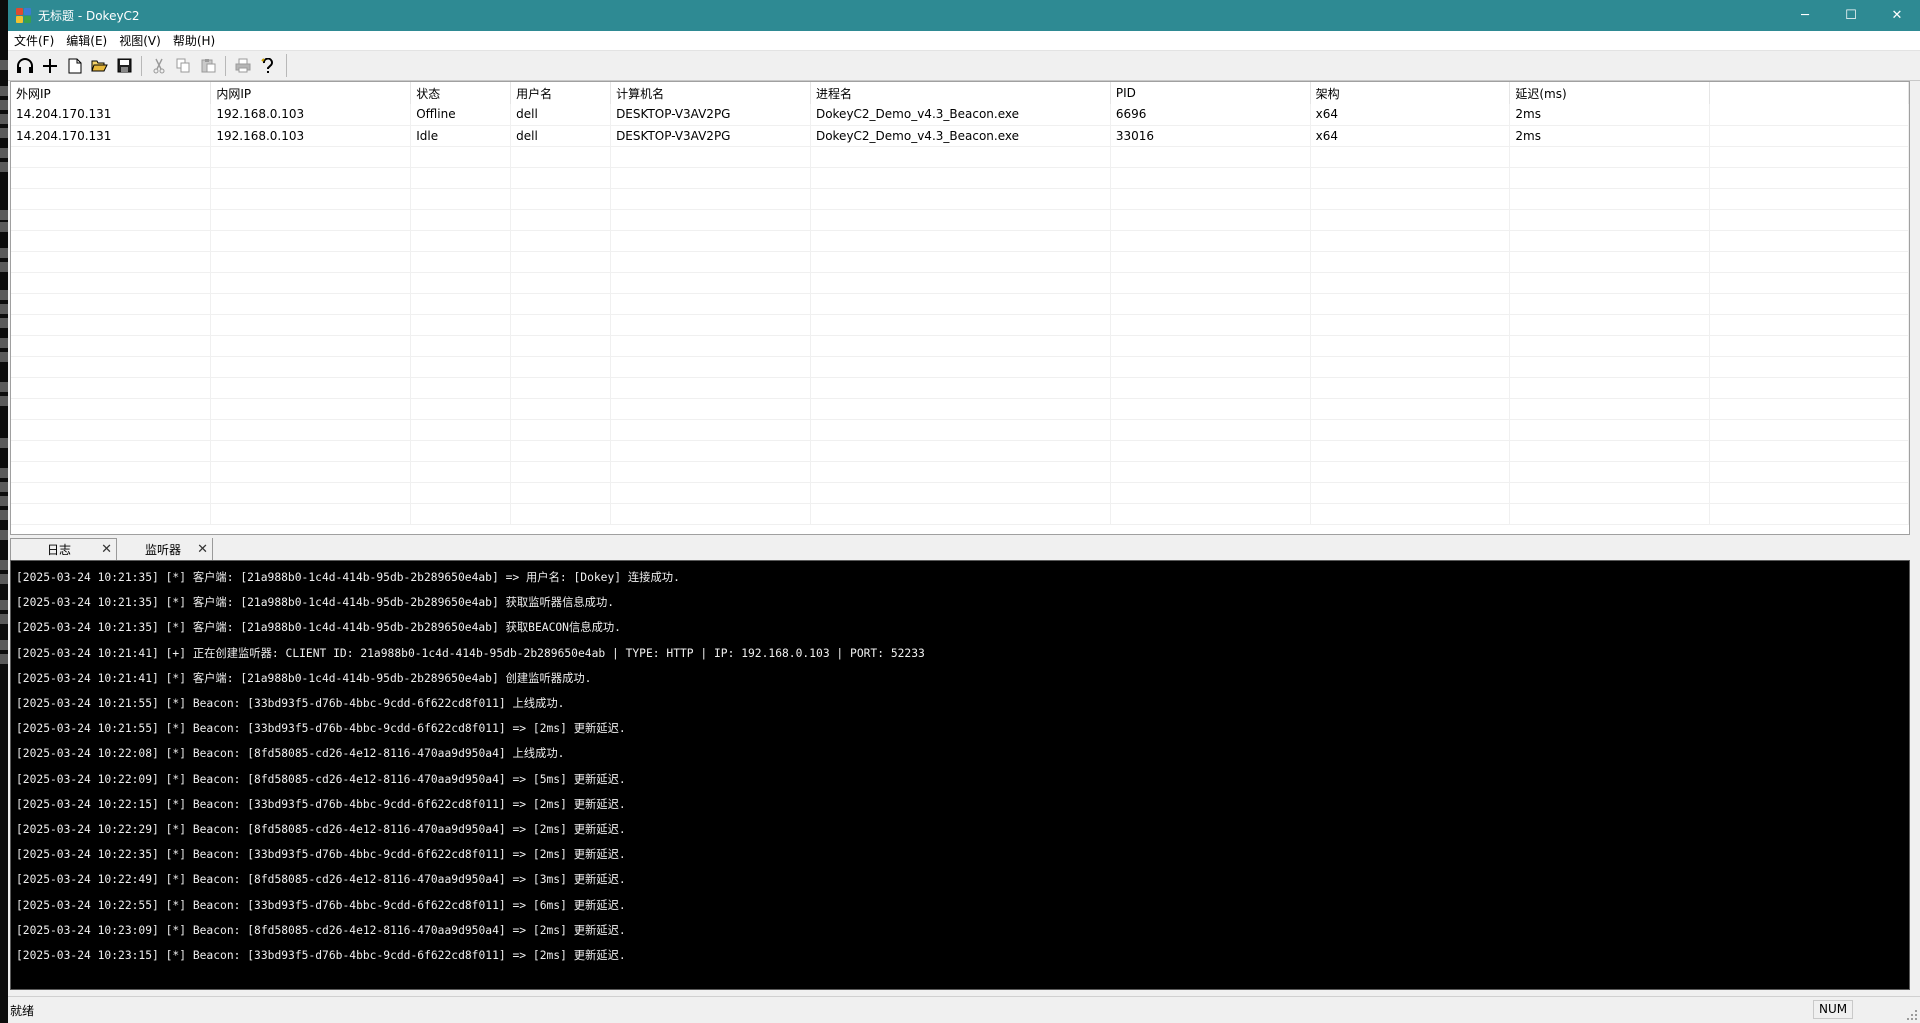  What do you see at coordinates (964, 15) in the screenshot?
I see `title-bar: 无标题 - DokeyC2 ─ ☐ ✕` at bounding box center [964, 15].